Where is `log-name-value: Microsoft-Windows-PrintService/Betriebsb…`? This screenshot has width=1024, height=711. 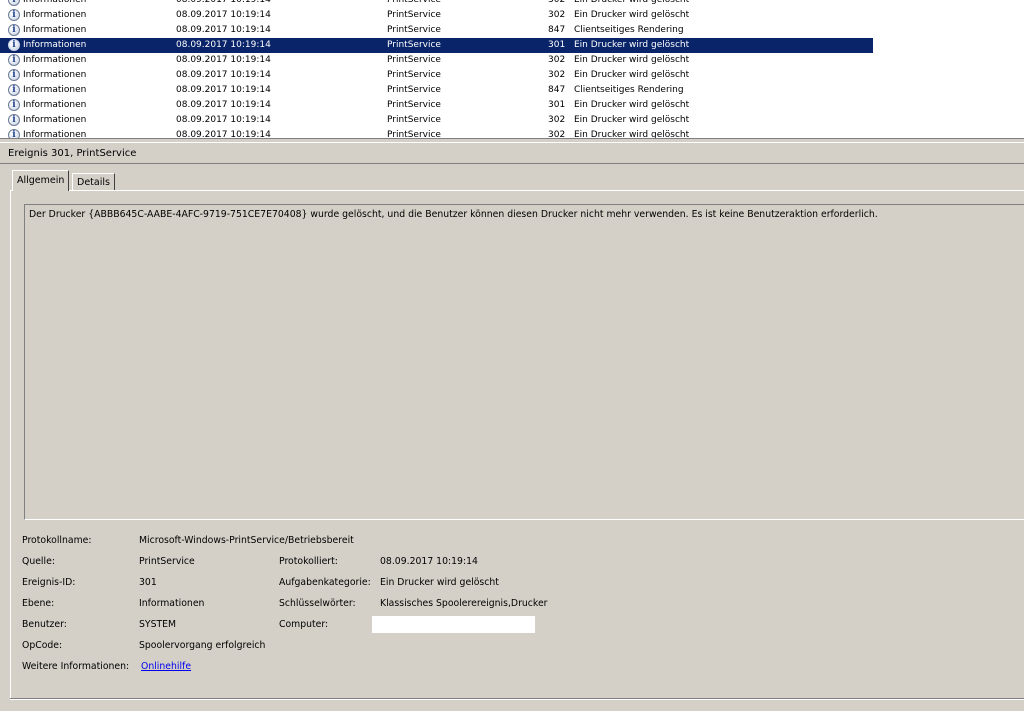
log-name-value: Microsoft-Windows-PrintService/Betriebsb… is located at coordinates (246, 540).